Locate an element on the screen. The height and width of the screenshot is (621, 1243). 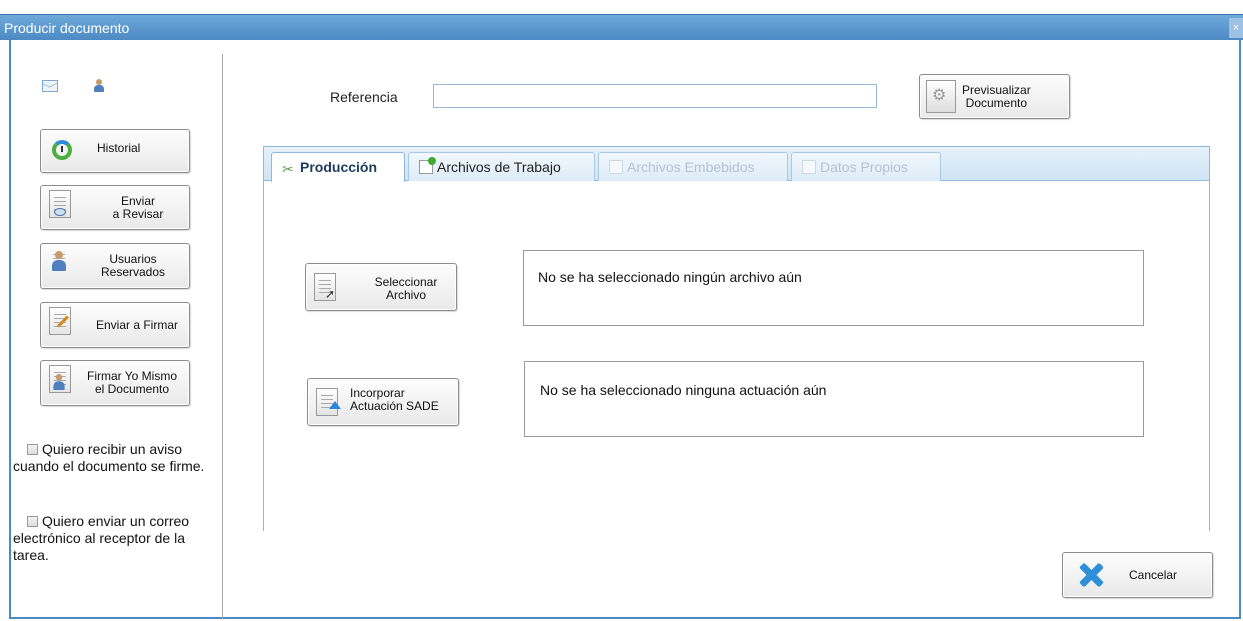
mail-icon is located at coordinates (50, 86).